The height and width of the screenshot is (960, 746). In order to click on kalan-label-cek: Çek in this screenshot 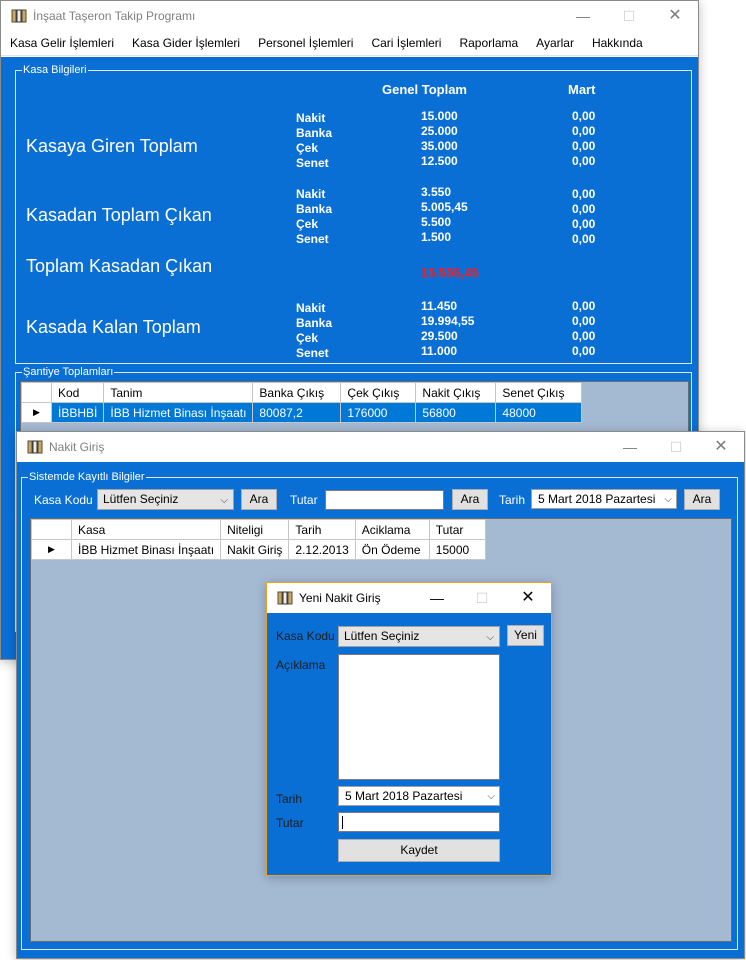, I will do `click(307, 338)`.